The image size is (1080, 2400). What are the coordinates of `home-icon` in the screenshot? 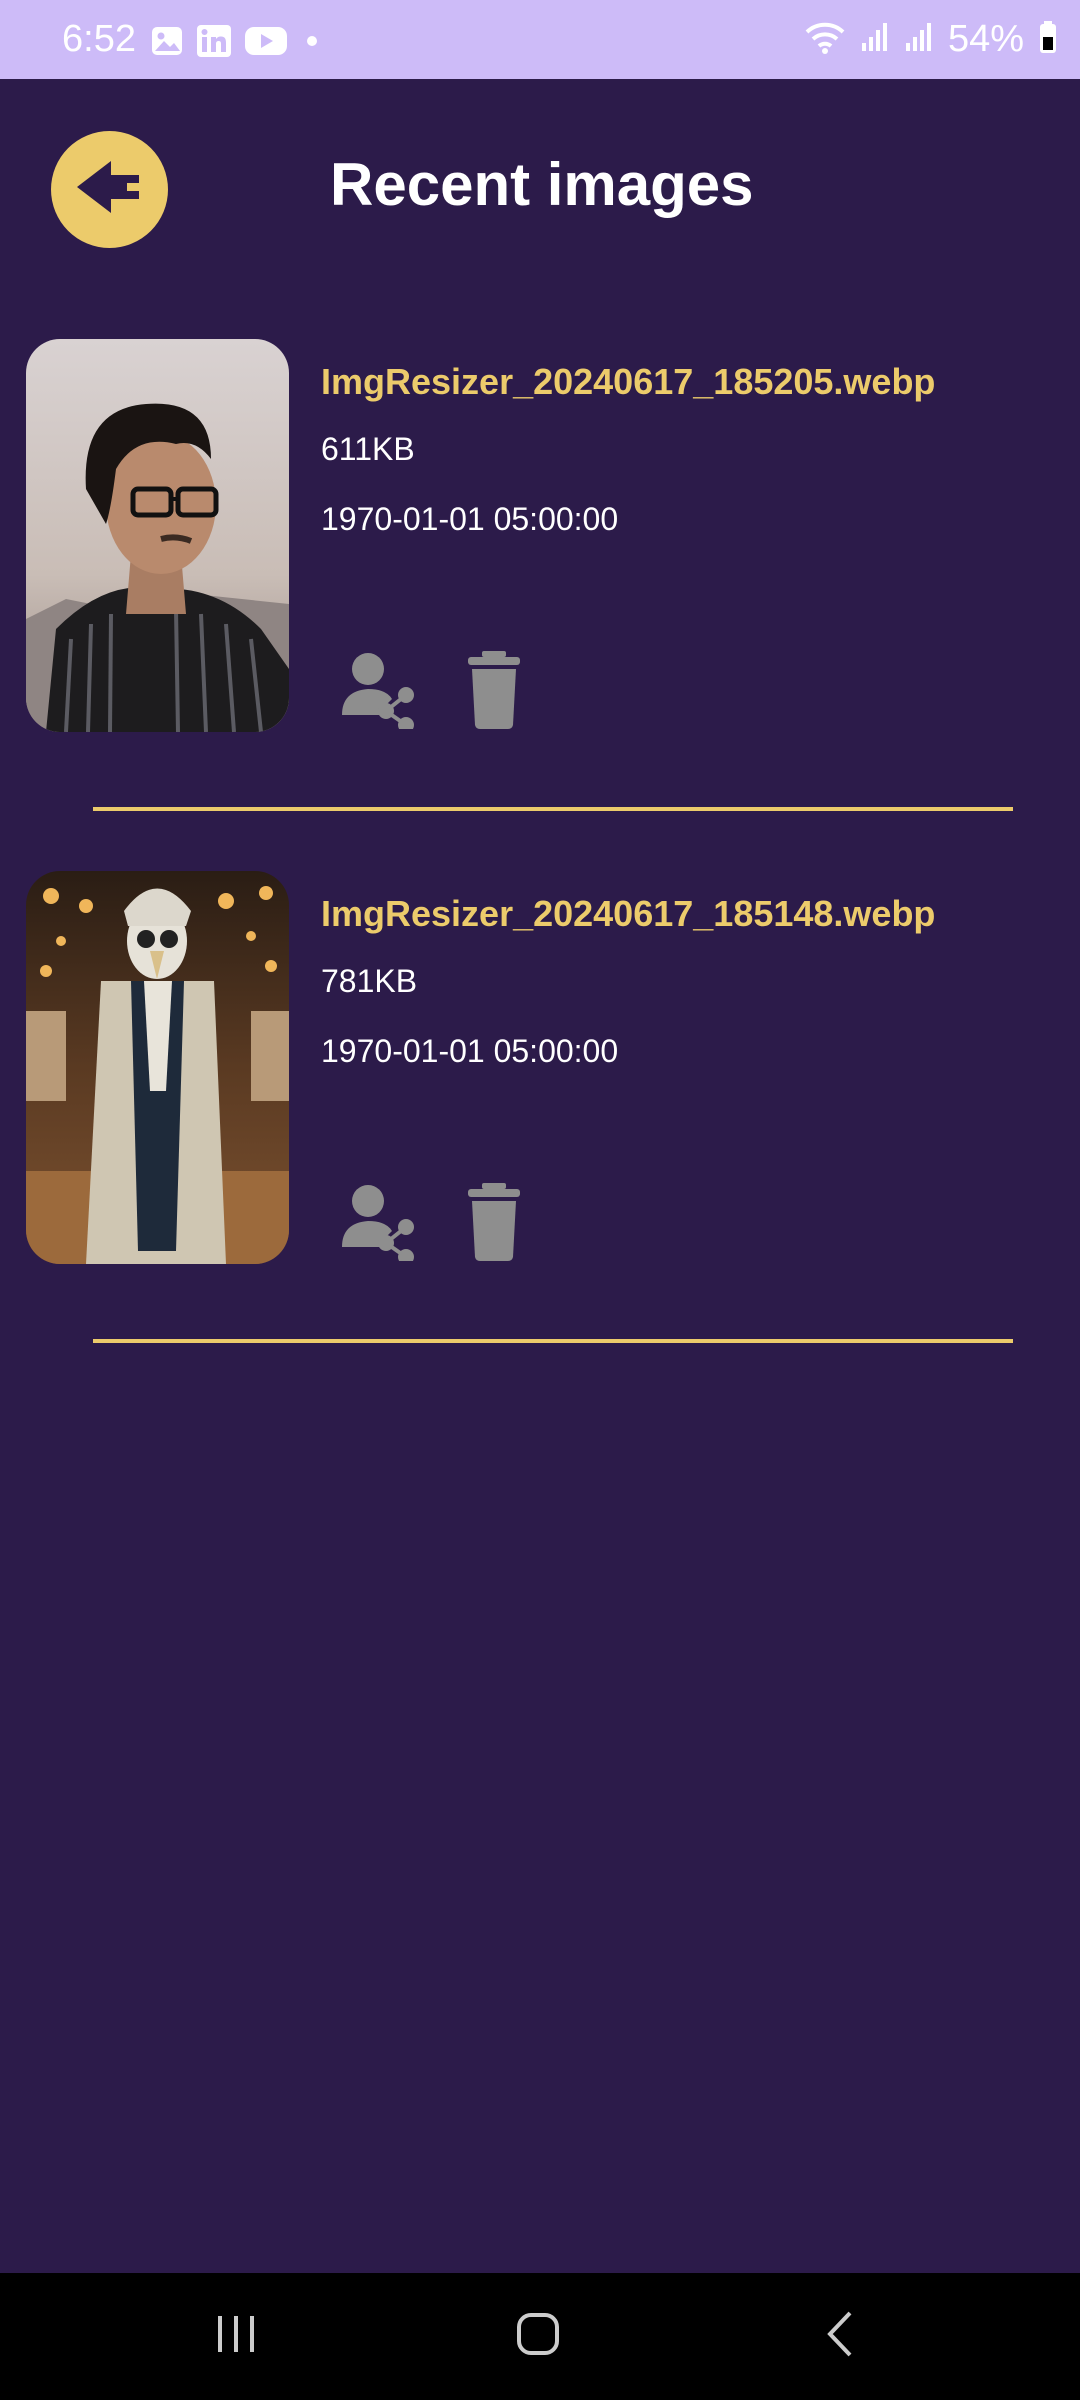 It's located at (538, 2336).